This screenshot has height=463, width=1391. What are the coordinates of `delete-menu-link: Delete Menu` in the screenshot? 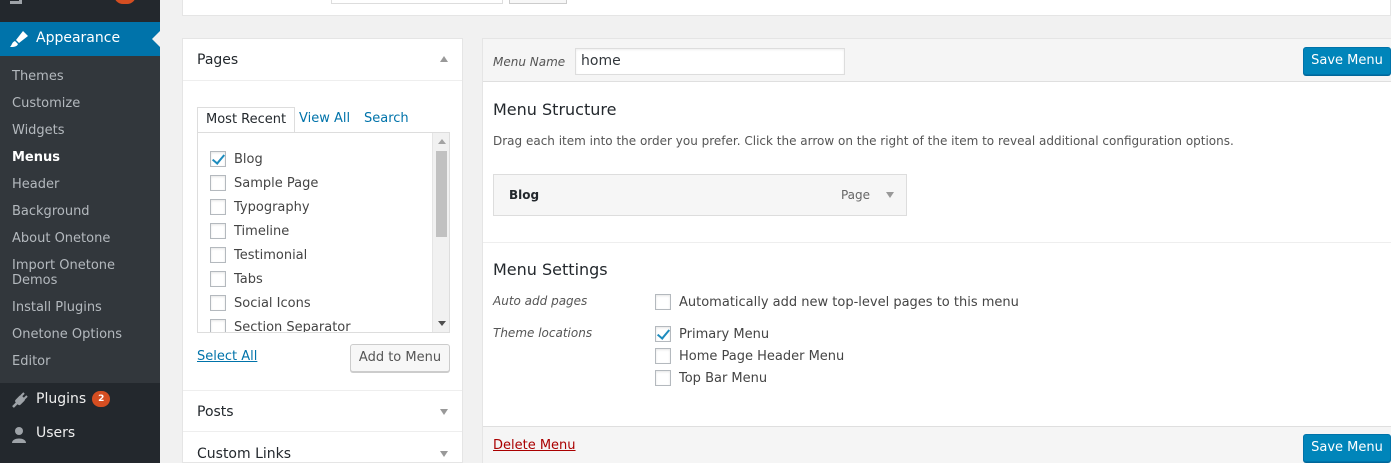 It's located at (534, 445).